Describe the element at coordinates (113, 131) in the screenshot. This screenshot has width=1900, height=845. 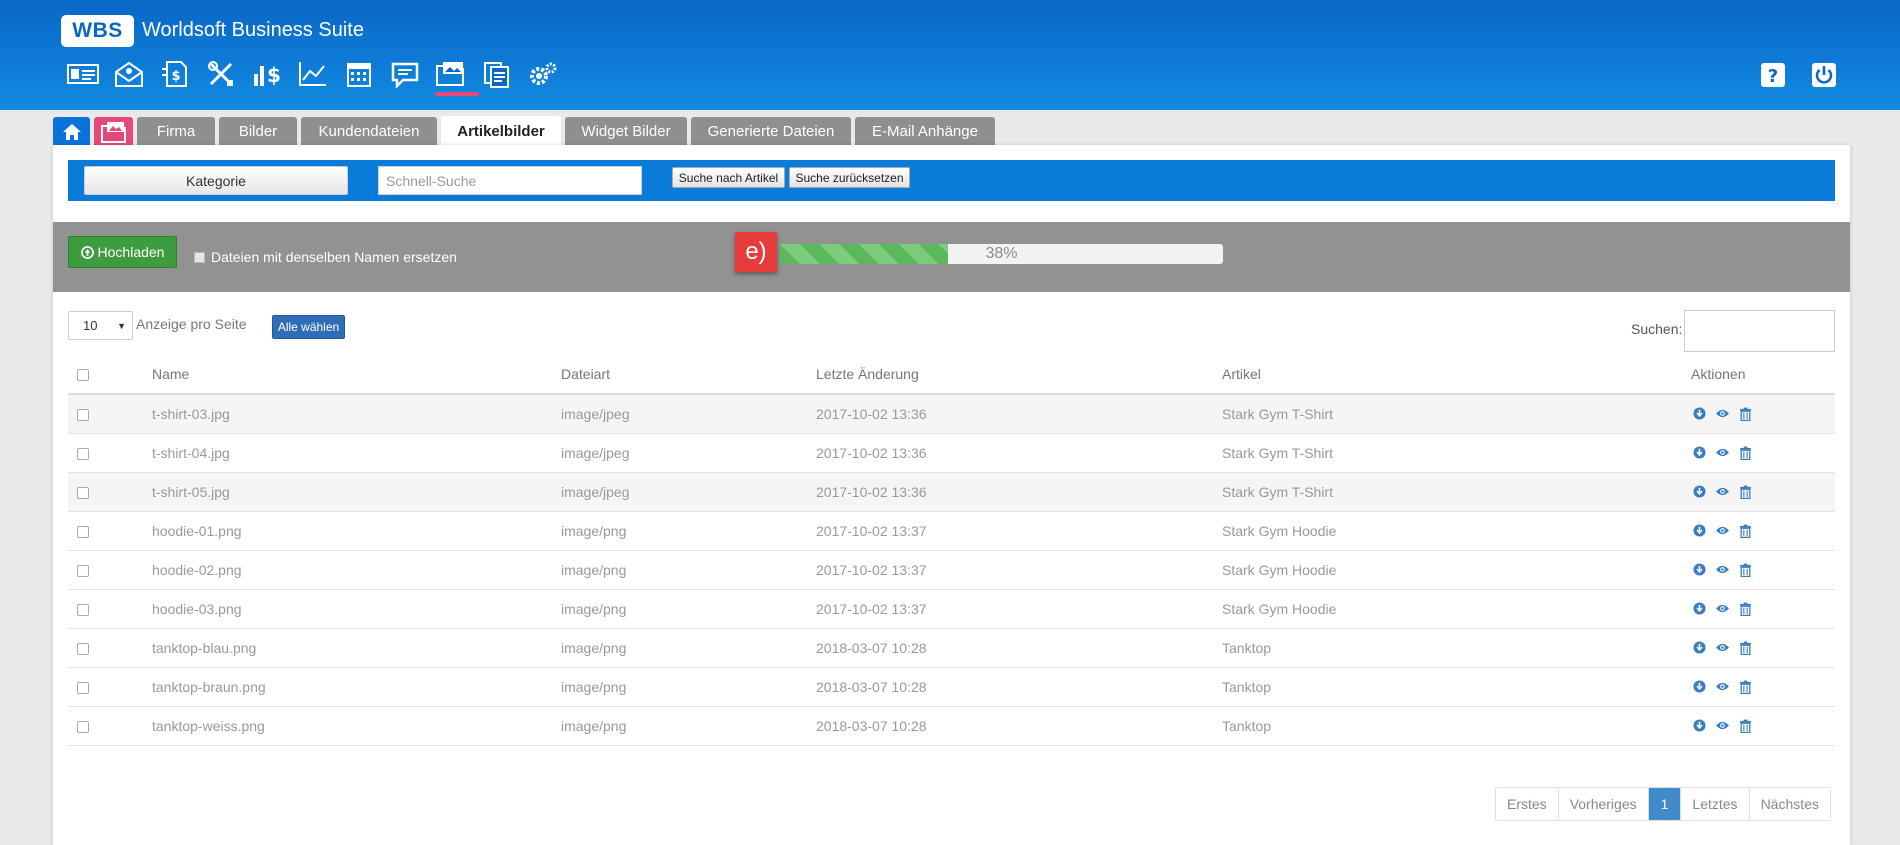
I see `tab-images` at that location.